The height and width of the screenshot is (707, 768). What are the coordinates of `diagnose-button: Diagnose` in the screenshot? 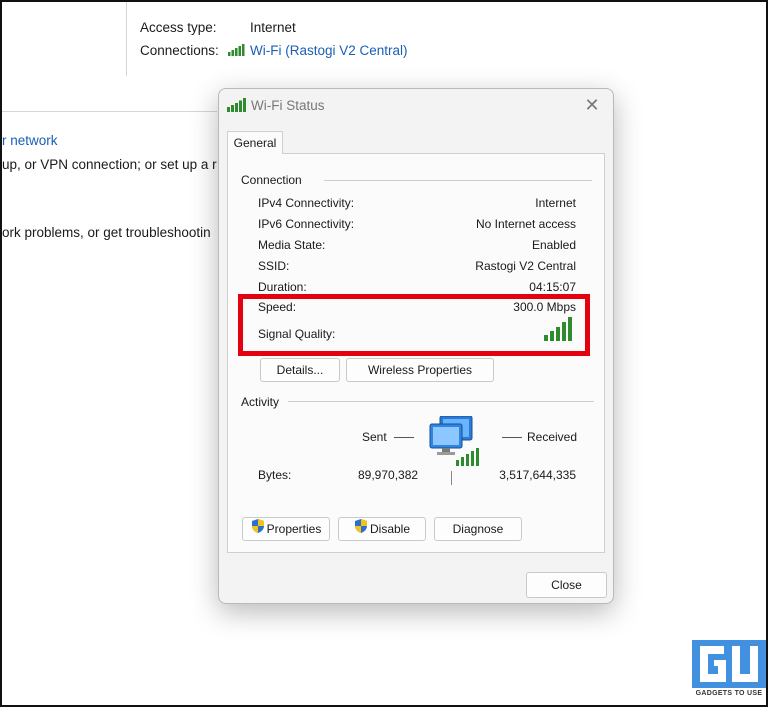 It's located at (478, 529).